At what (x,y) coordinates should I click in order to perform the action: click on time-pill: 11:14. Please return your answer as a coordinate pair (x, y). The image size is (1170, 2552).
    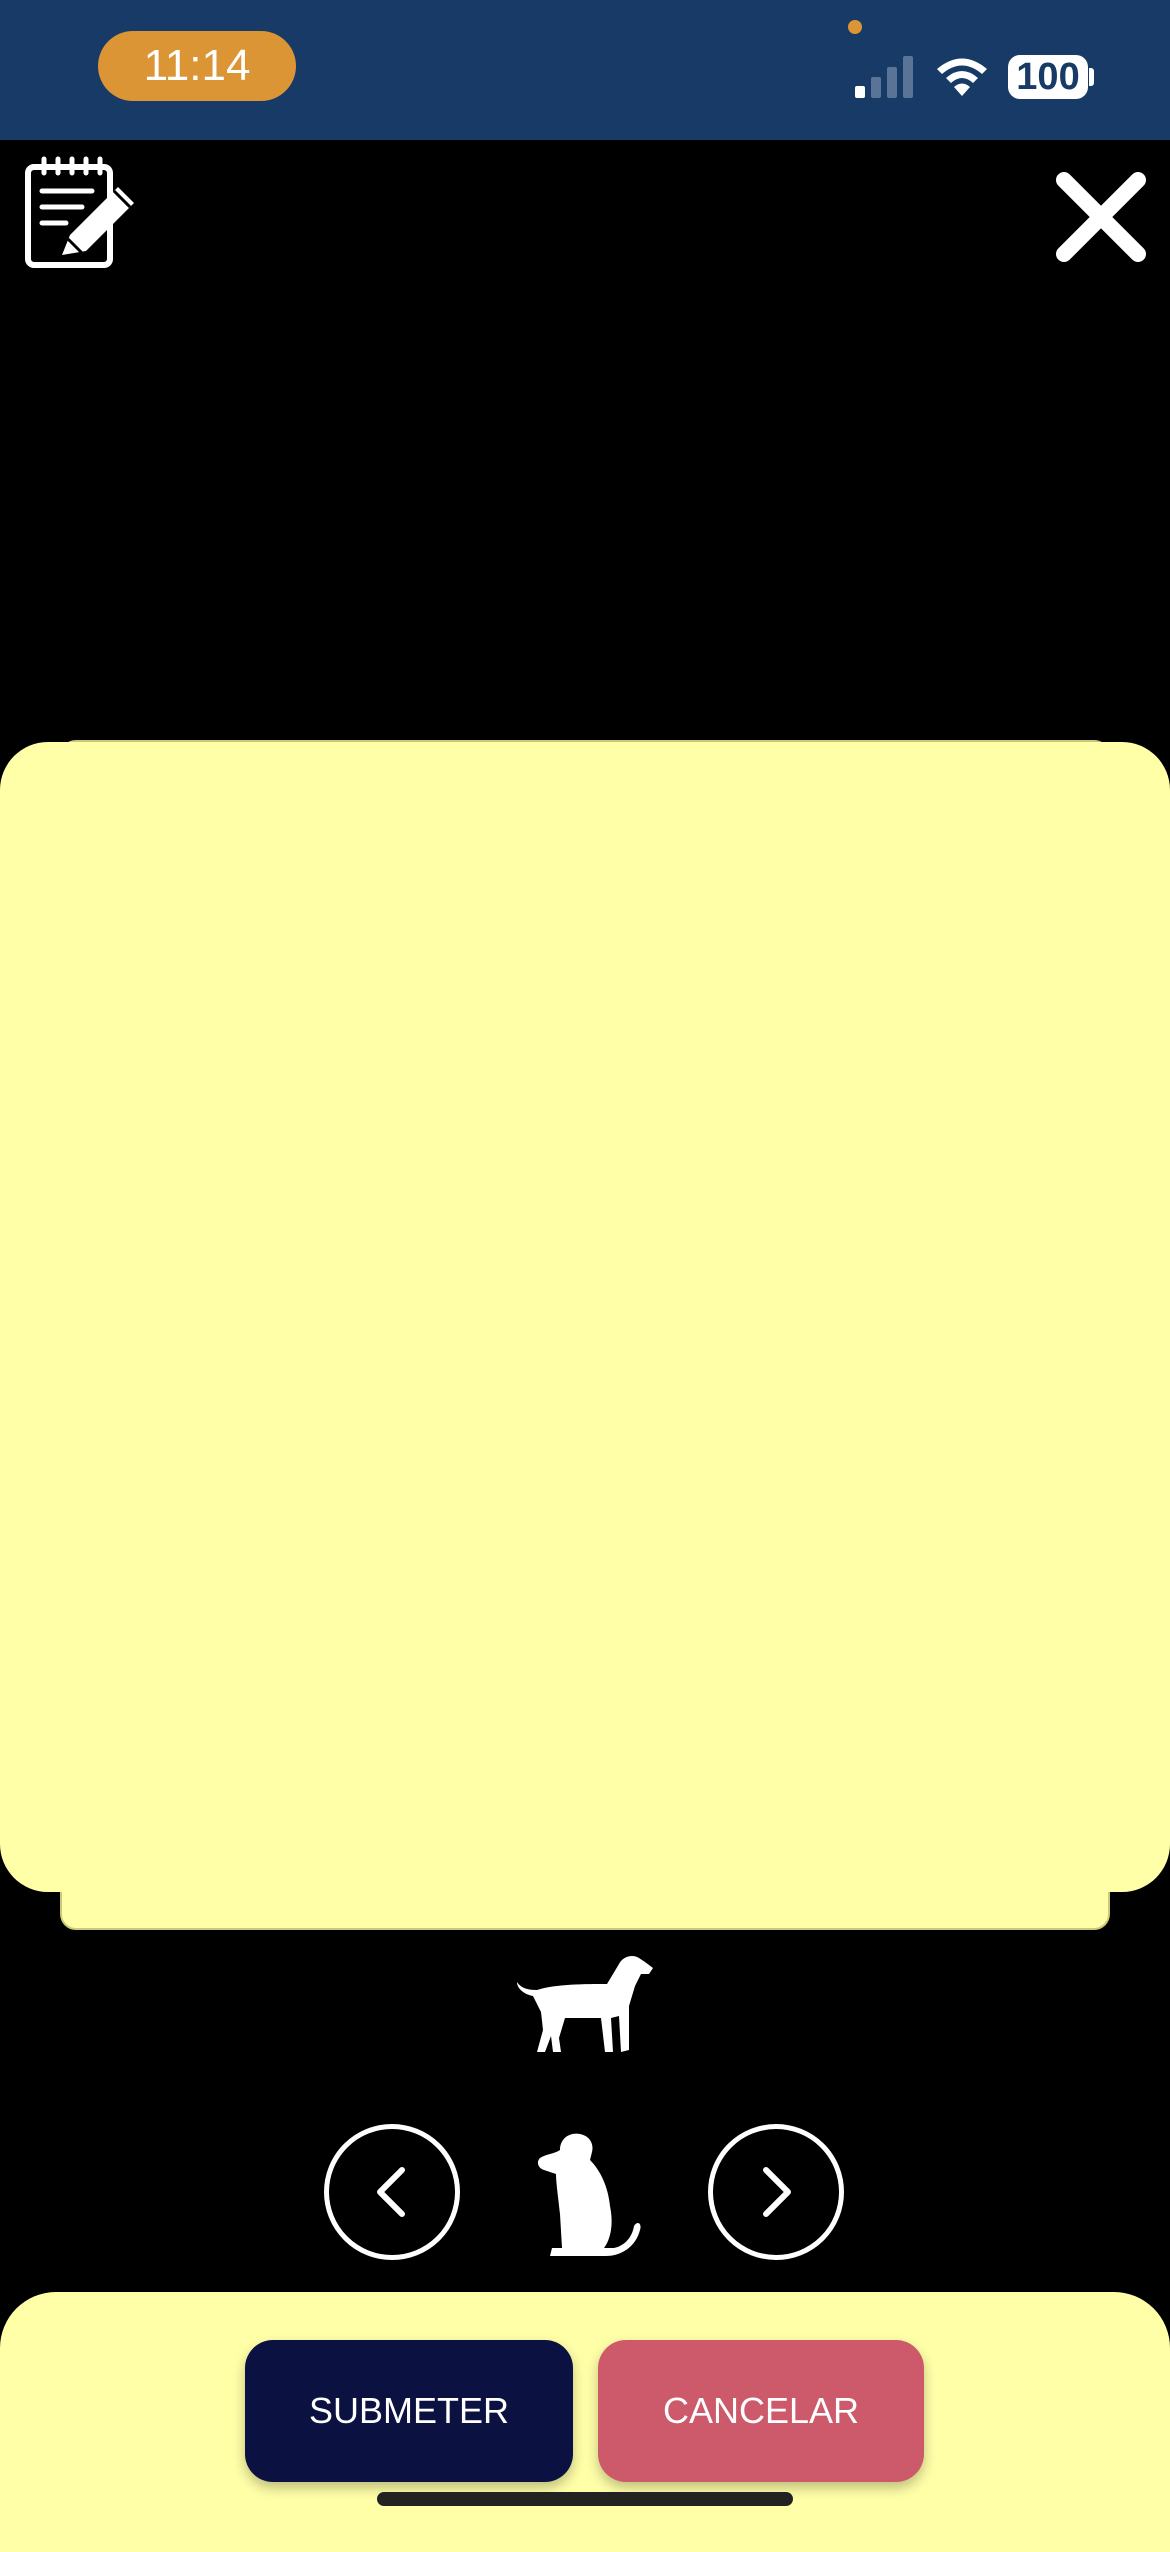
    Looking at the image, I should click on (197, 66).